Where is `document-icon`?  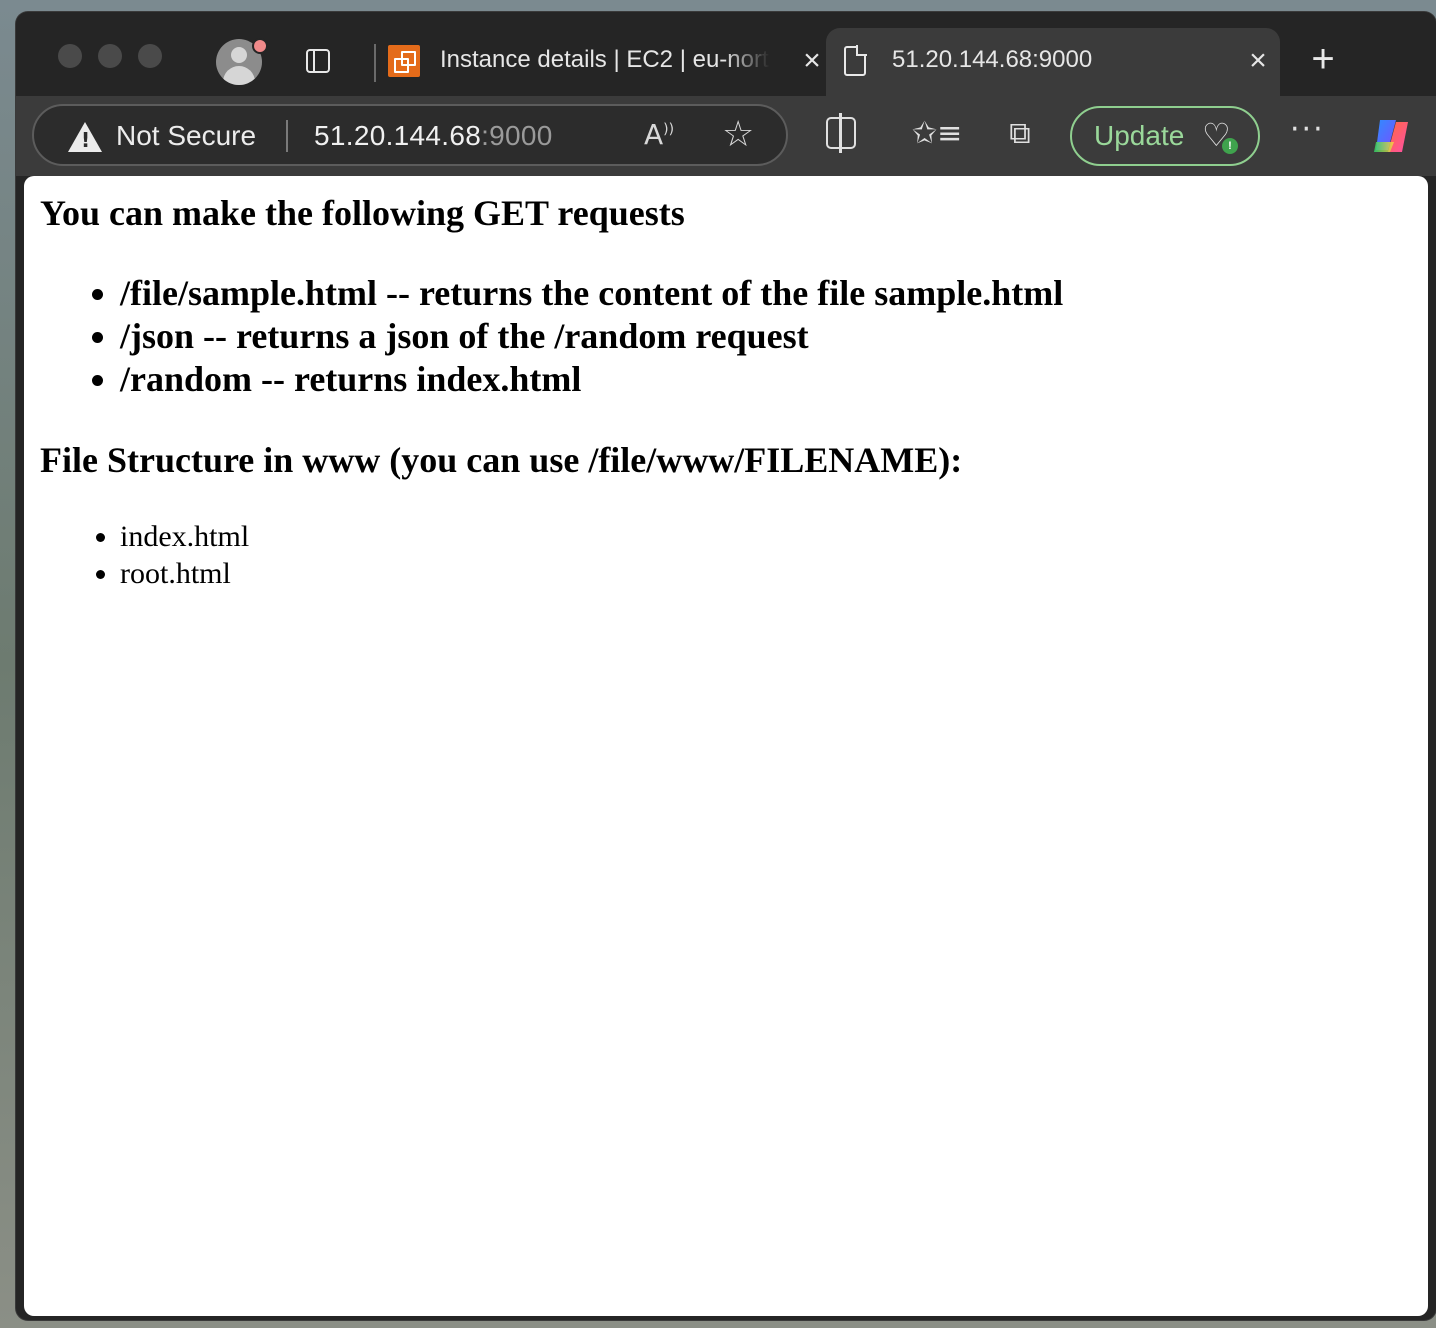
document-icon is located at coordinates (855, 60).